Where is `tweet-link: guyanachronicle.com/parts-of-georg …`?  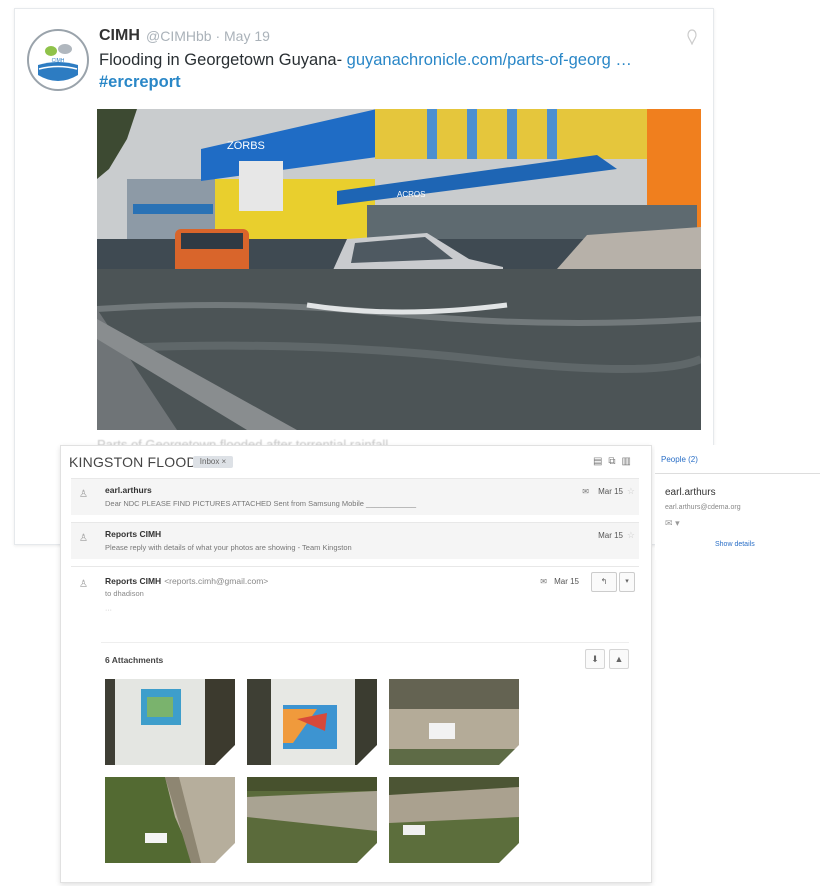 tweet-link: guyanachronicle.com/parts-of-georg … is located at coordinates (489, 60).